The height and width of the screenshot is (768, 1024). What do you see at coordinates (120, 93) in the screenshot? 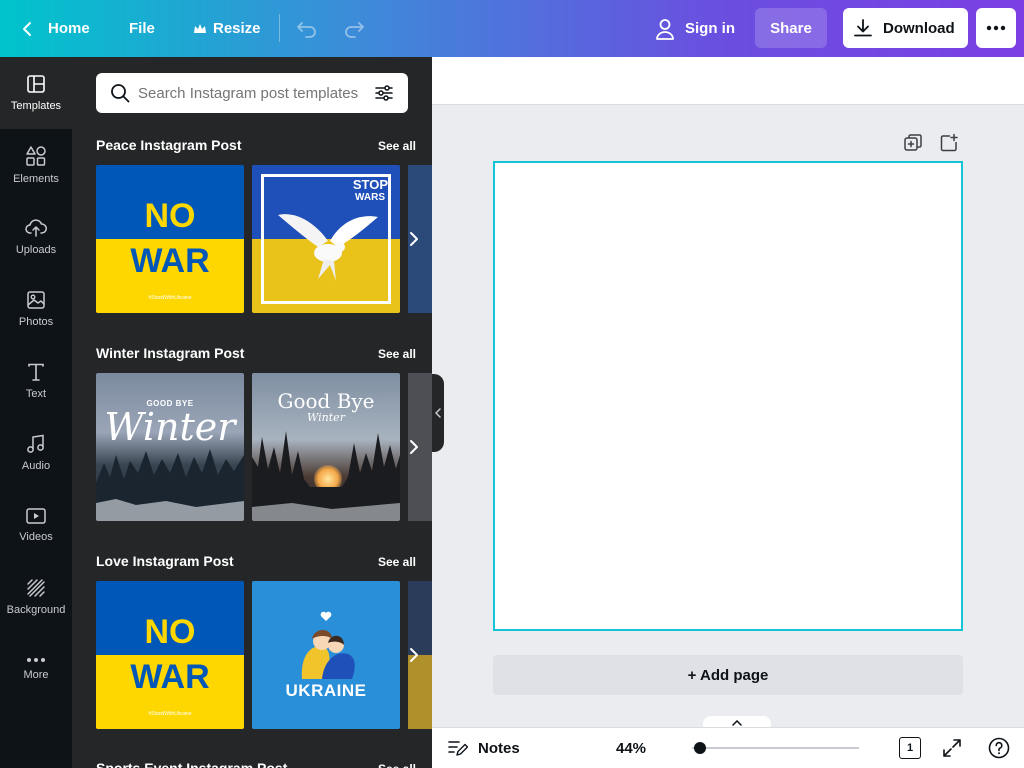
I see `search-icon` at bounding box center [120, 93].